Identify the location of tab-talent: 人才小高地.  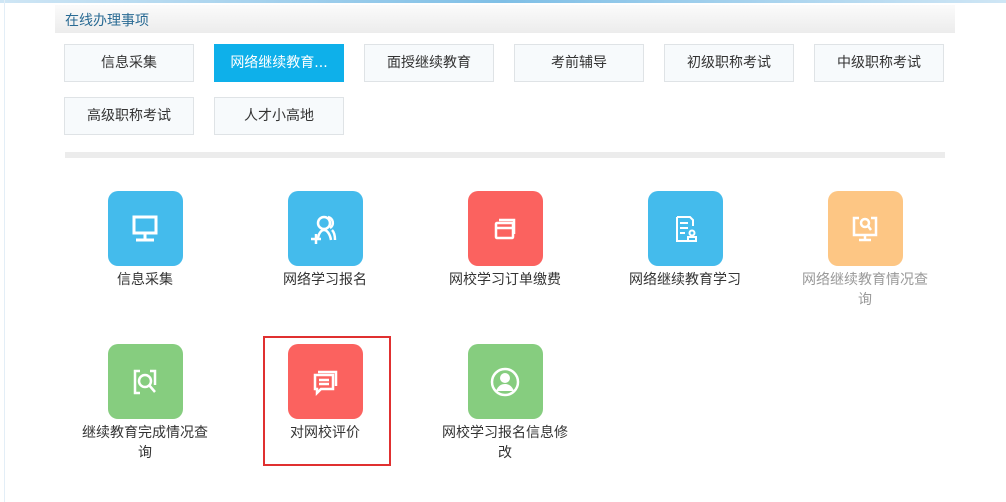
(279, 116).